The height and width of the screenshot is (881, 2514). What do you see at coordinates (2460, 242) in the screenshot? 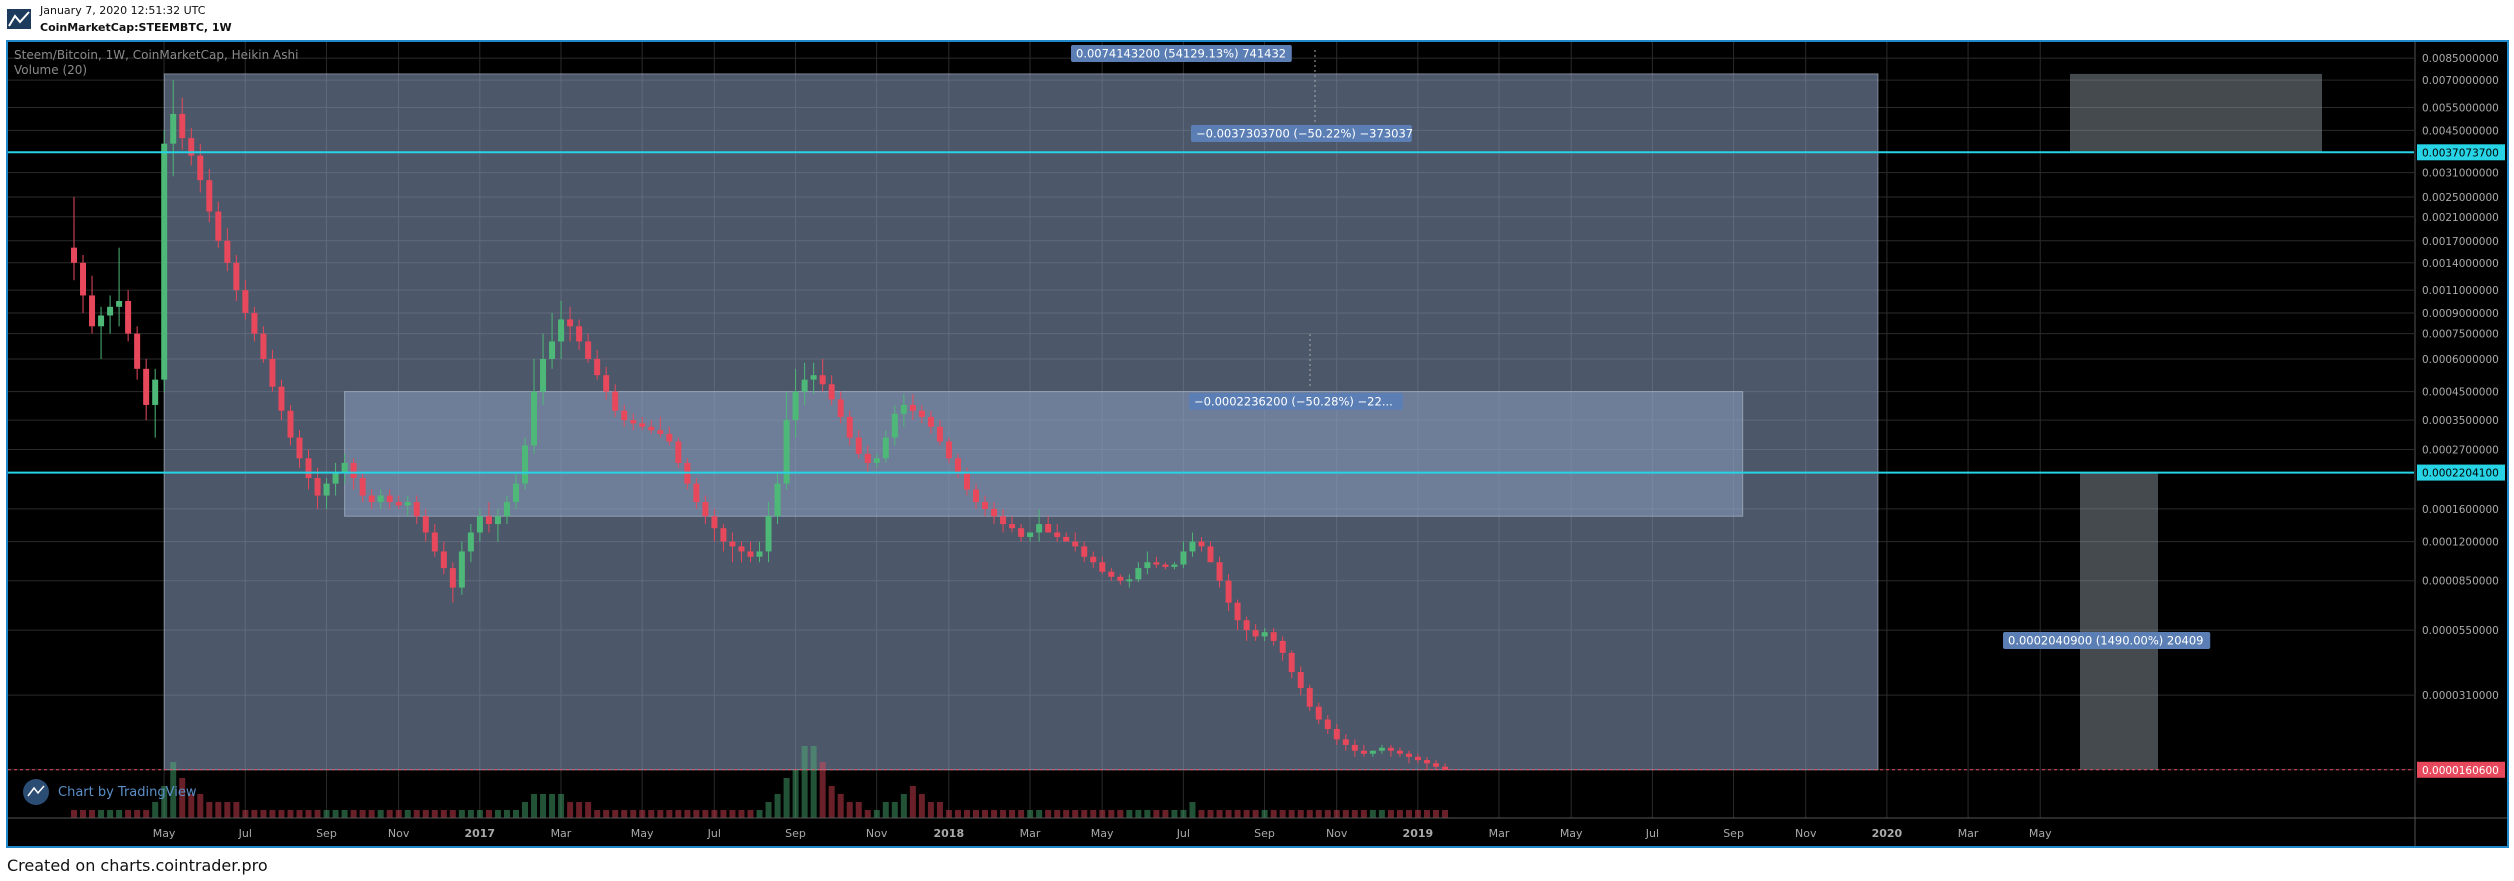
I see `price-axis-tick-label: 0.0017000000` at bounding box center [2460, 242].